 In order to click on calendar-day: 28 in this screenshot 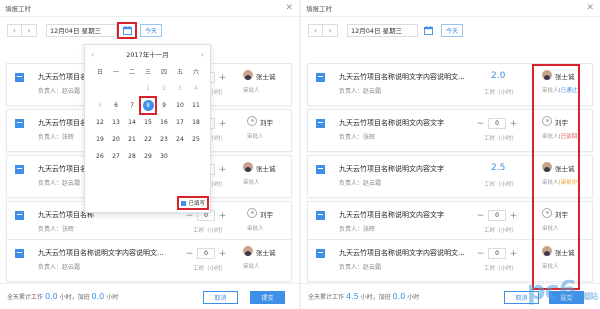, I will do `click(132, 156)`.